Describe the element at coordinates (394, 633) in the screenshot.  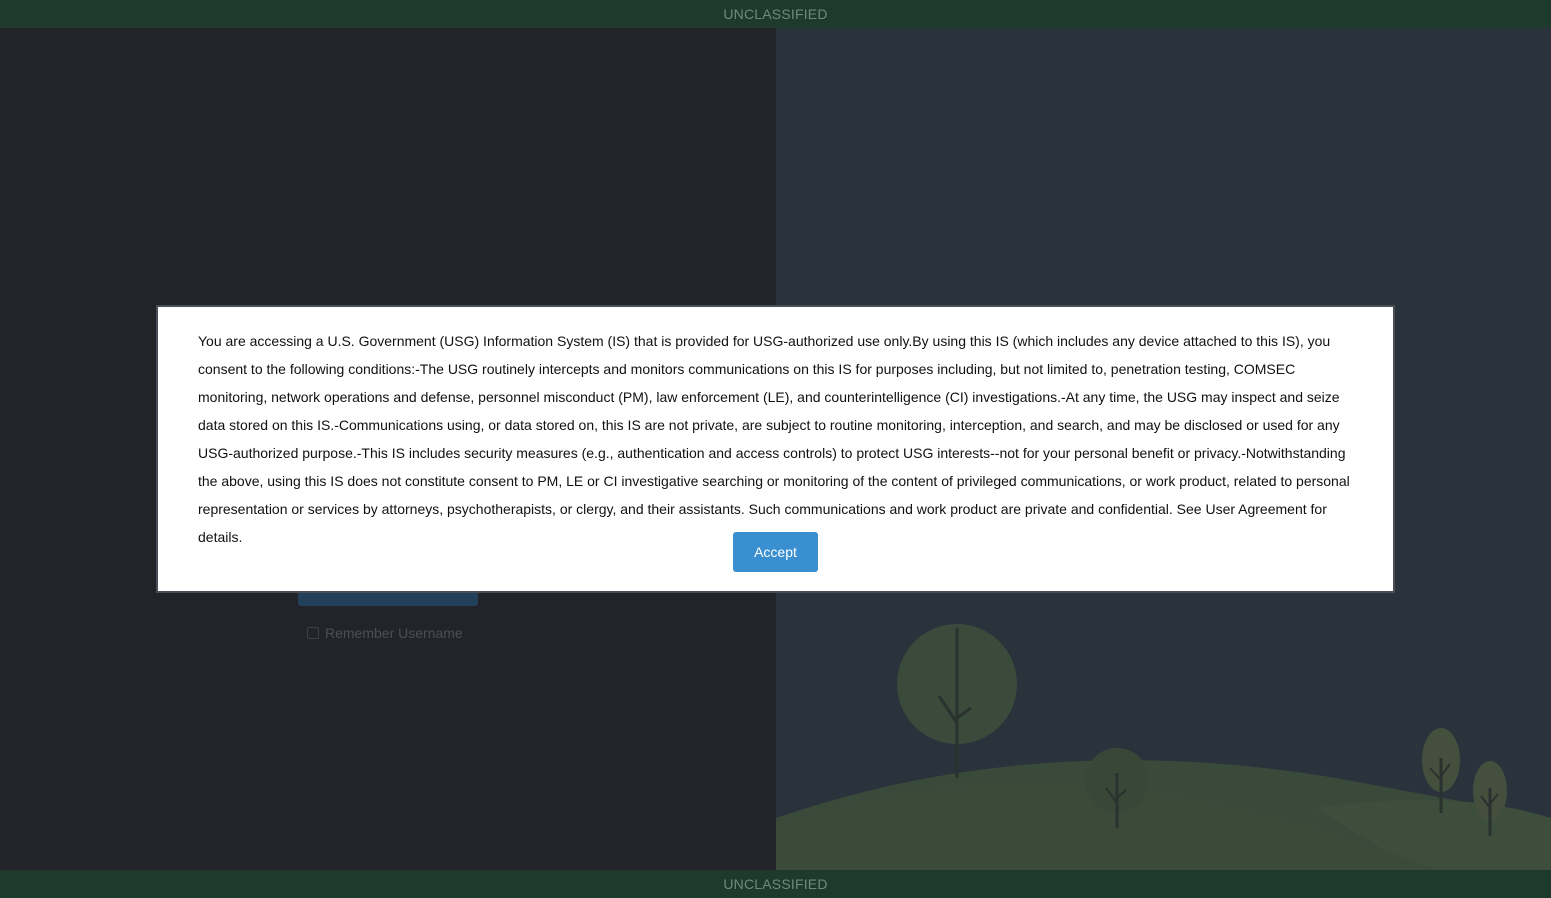
I see `remember-username-label: Remember Username` at that location.